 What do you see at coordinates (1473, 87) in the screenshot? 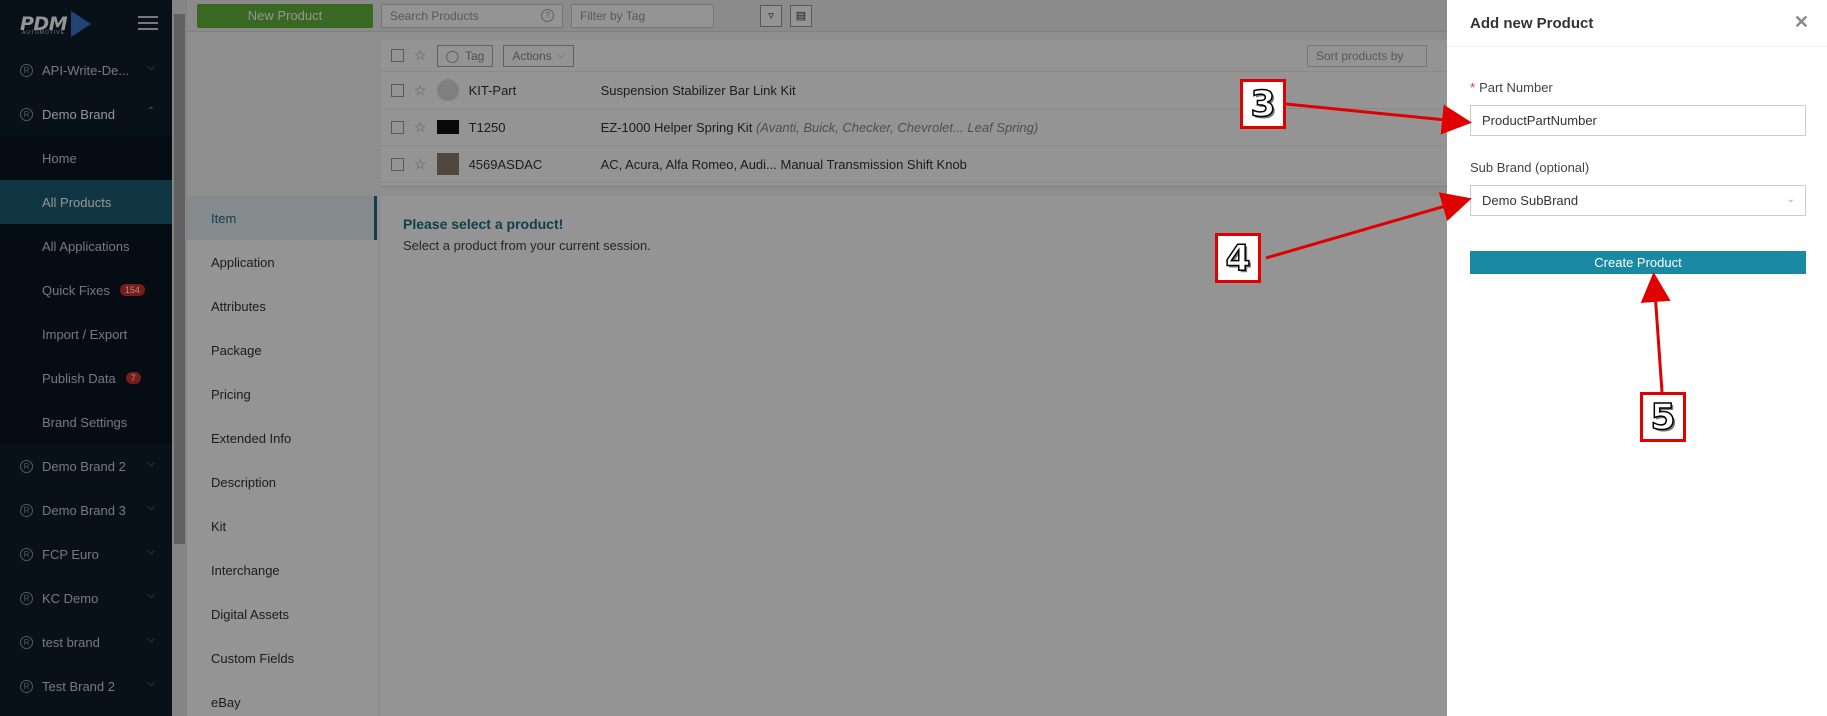
I see `required-marker: *` at bounding box center [1473, 87].